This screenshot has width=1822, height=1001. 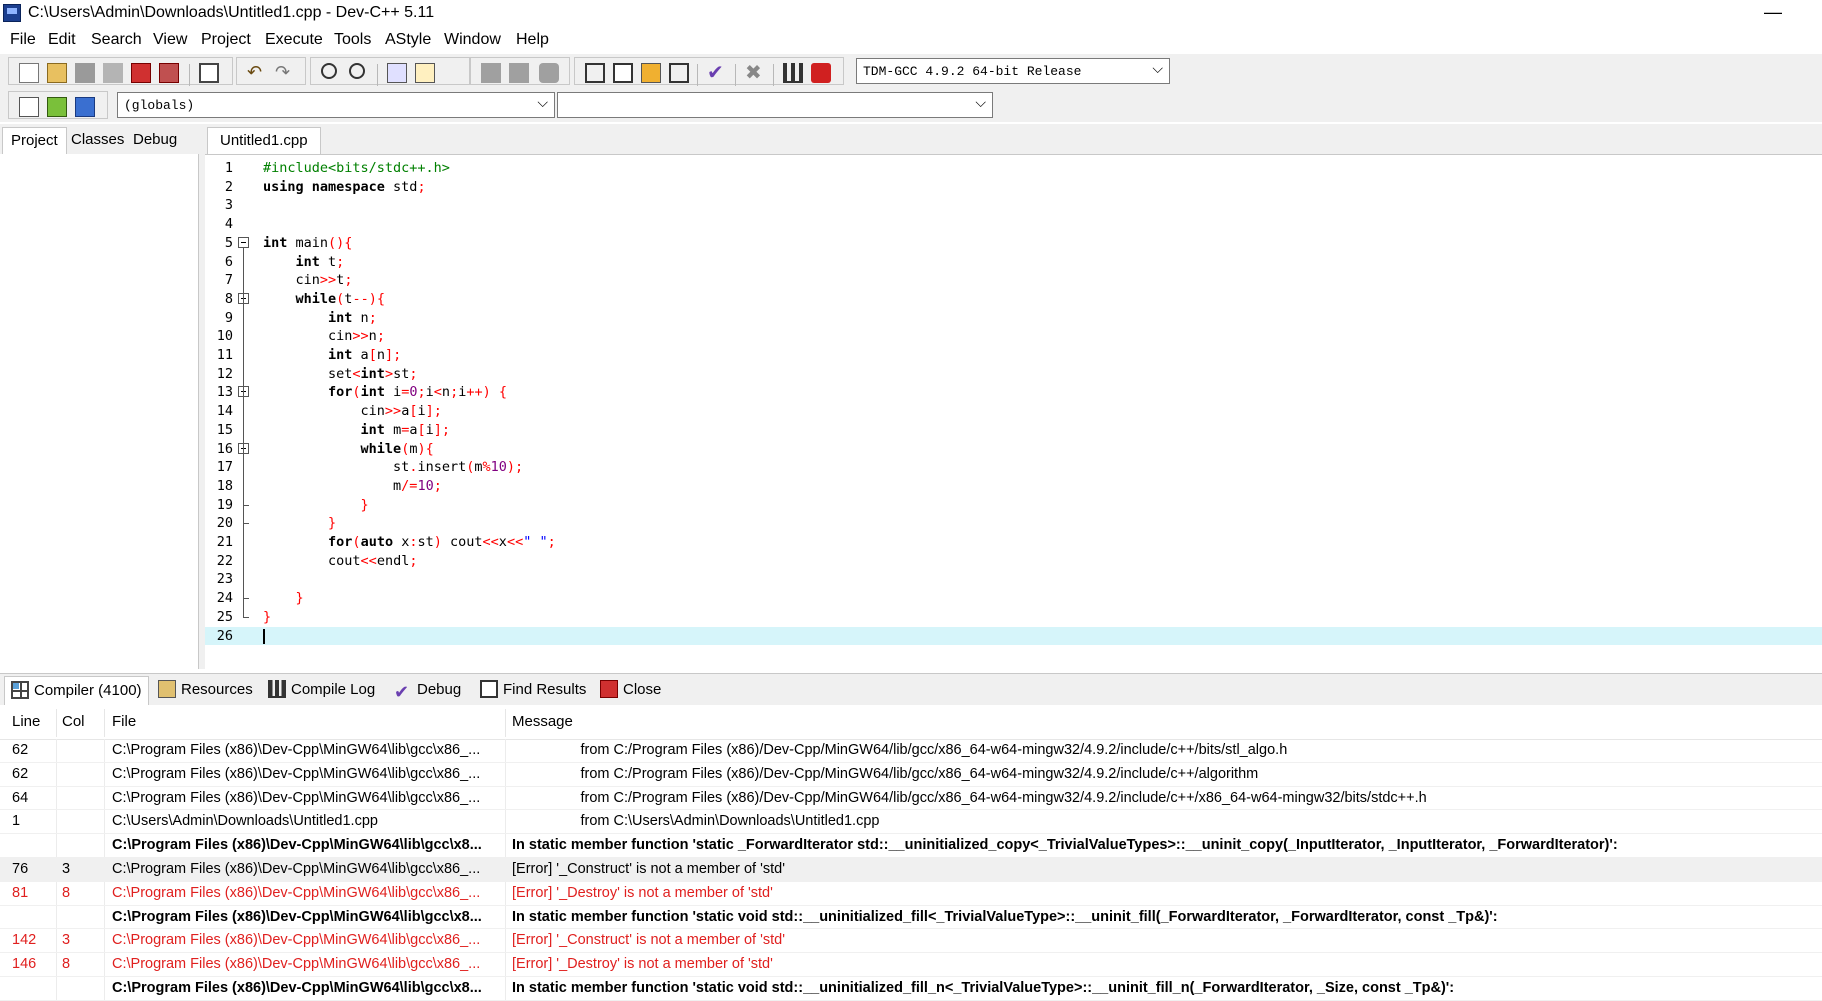 What do you see at coordinates (1013, 542) in the screenshot?
I see `code-line: 21 for(auto x:st) cout<<x<<" ";` at bounding box center [1013, 542].